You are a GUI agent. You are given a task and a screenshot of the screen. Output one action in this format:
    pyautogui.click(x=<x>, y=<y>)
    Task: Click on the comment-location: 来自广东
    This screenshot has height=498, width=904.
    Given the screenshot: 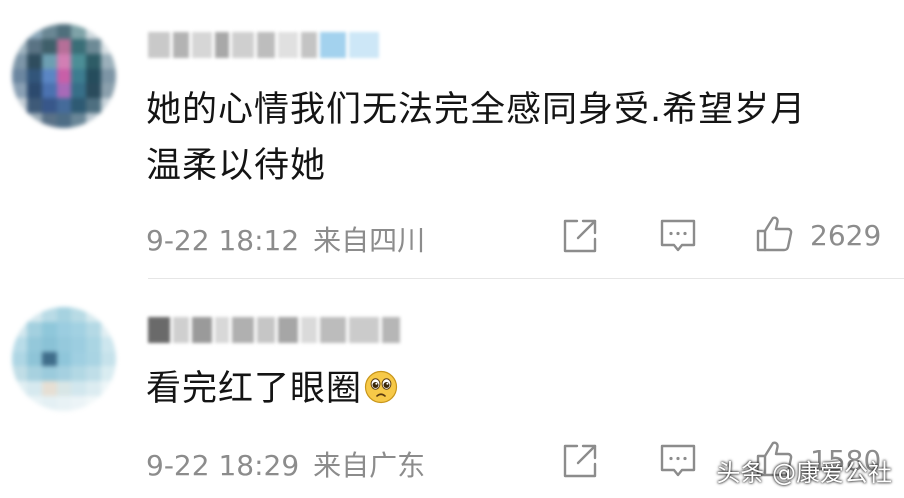 What is the action you would take?
    pyautogui.click(x=369, y=465)
    